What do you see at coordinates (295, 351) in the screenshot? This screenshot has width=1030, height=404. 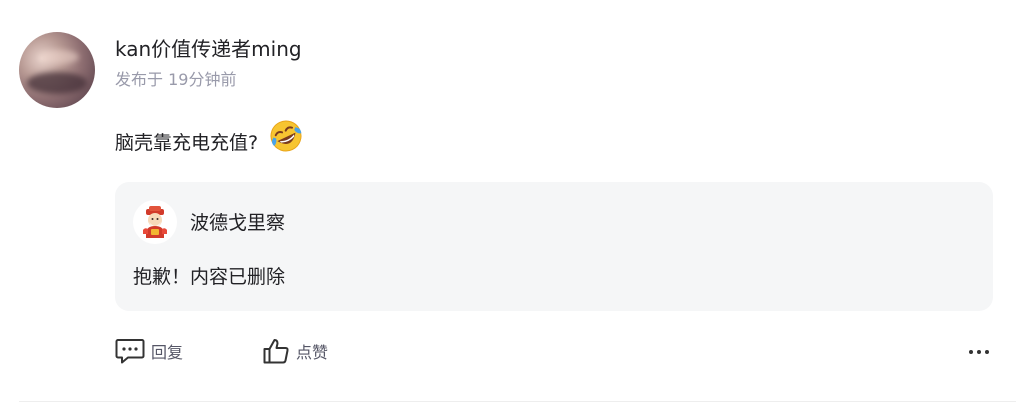 I see `like-button: 点赞` at bounding box center [295, 351].